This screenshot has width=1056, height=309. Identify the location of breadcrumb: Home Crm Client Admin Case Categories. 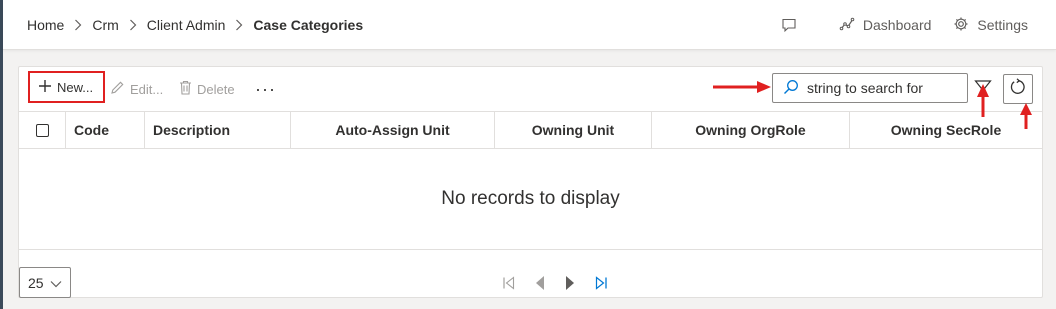
(195, 25).